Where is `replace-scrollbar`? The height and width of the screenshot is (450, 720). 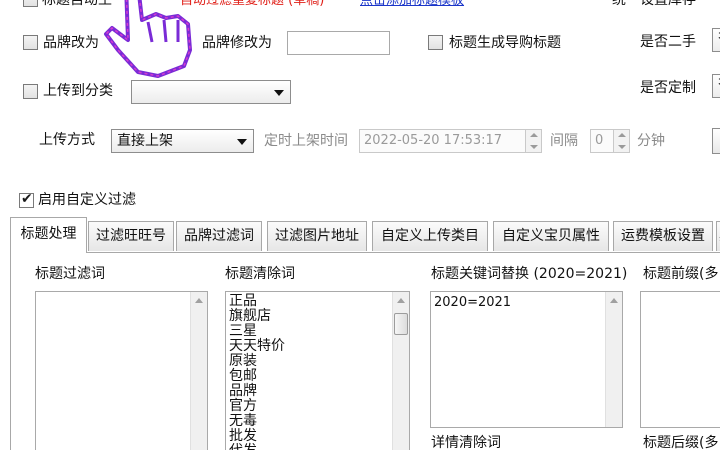
replace-scrollbar is located at coordinates (613, 359).